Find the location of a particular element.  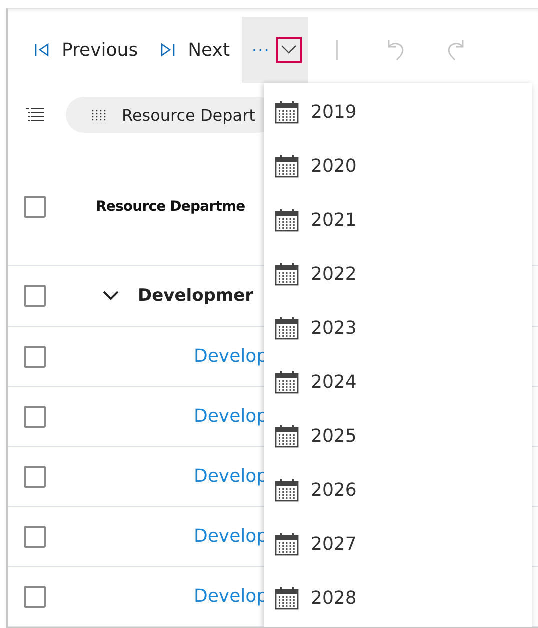

menu-item: 2027 is located at coordinates (398, 544).